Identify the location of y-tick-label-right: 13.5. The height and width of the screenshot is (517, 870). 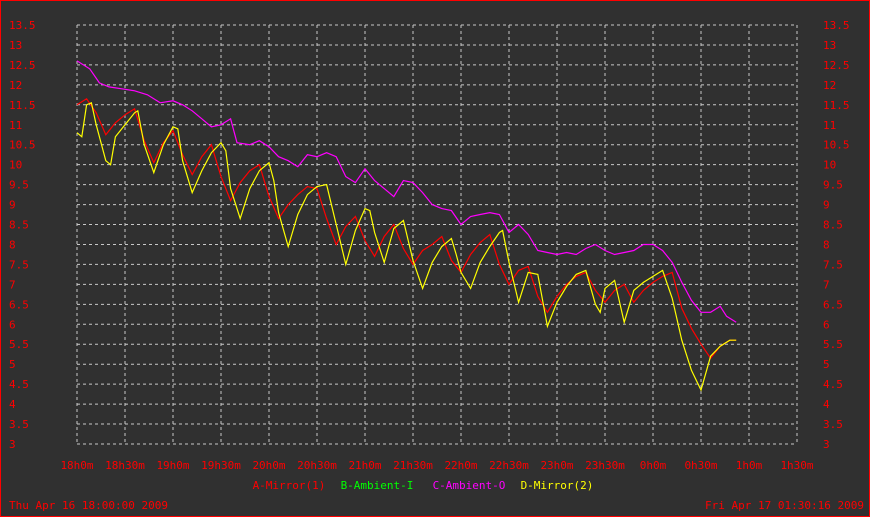
(836, 25).